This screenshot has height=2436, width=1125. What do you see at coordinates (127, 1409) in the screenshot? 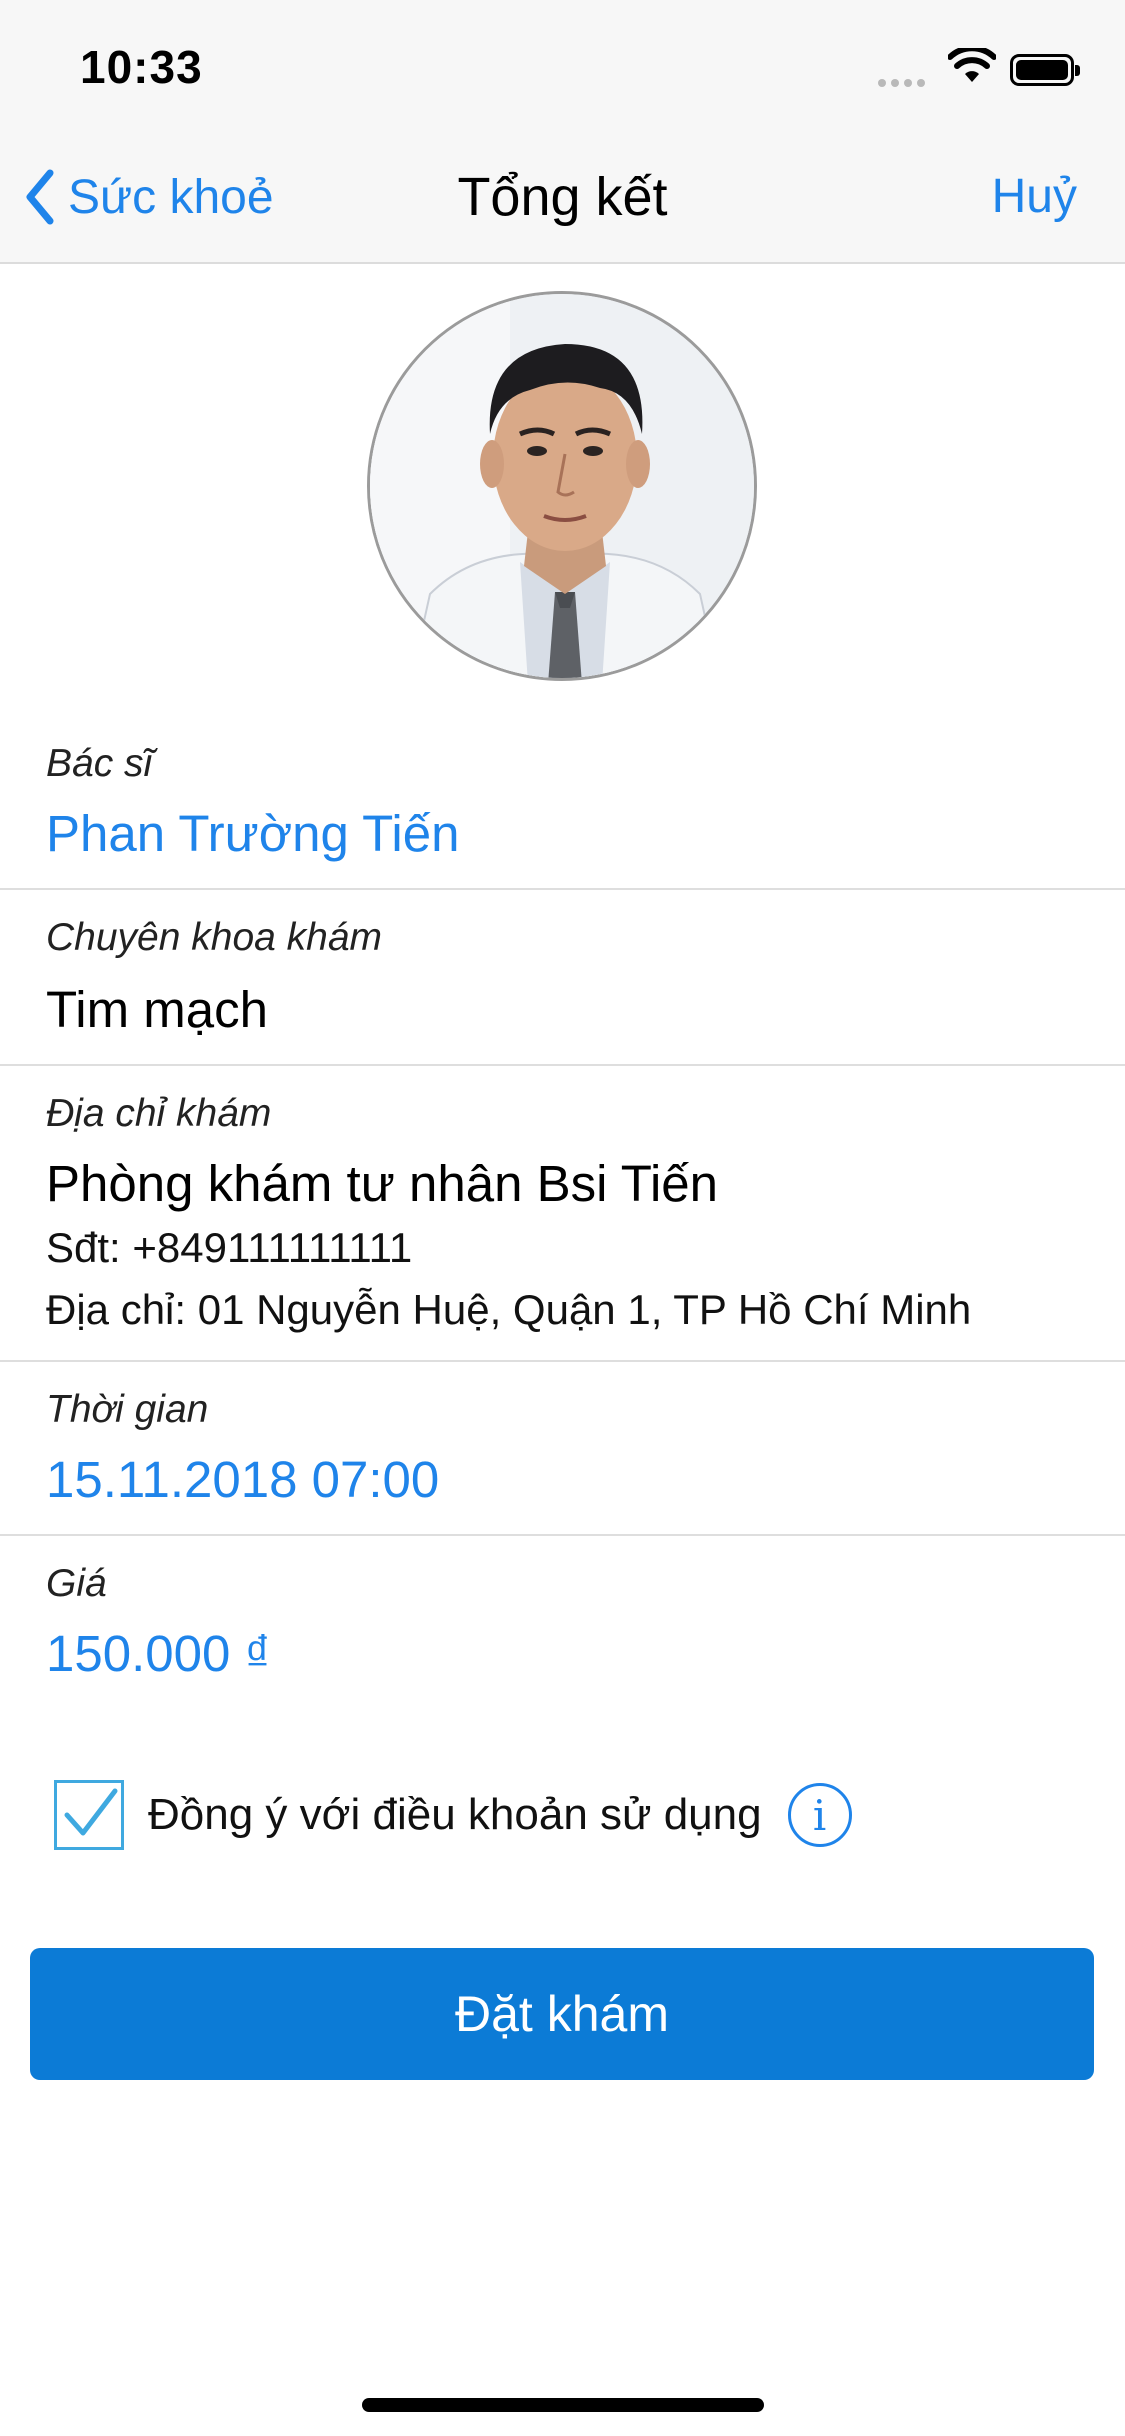
I see `time-label: Thời gian` at bounding box center [127, 1409].